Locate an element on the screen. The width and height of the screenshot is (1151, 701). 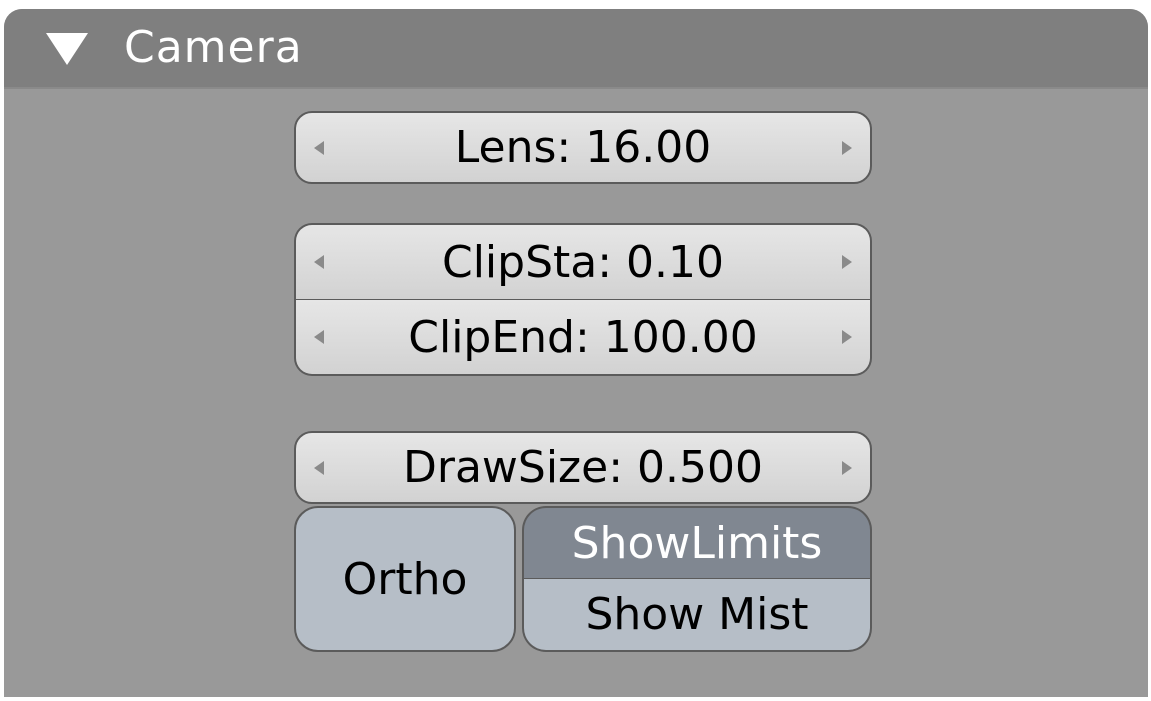
clip-end-field: ClipEnd: 100.00 is located at coordinates (583, 337).